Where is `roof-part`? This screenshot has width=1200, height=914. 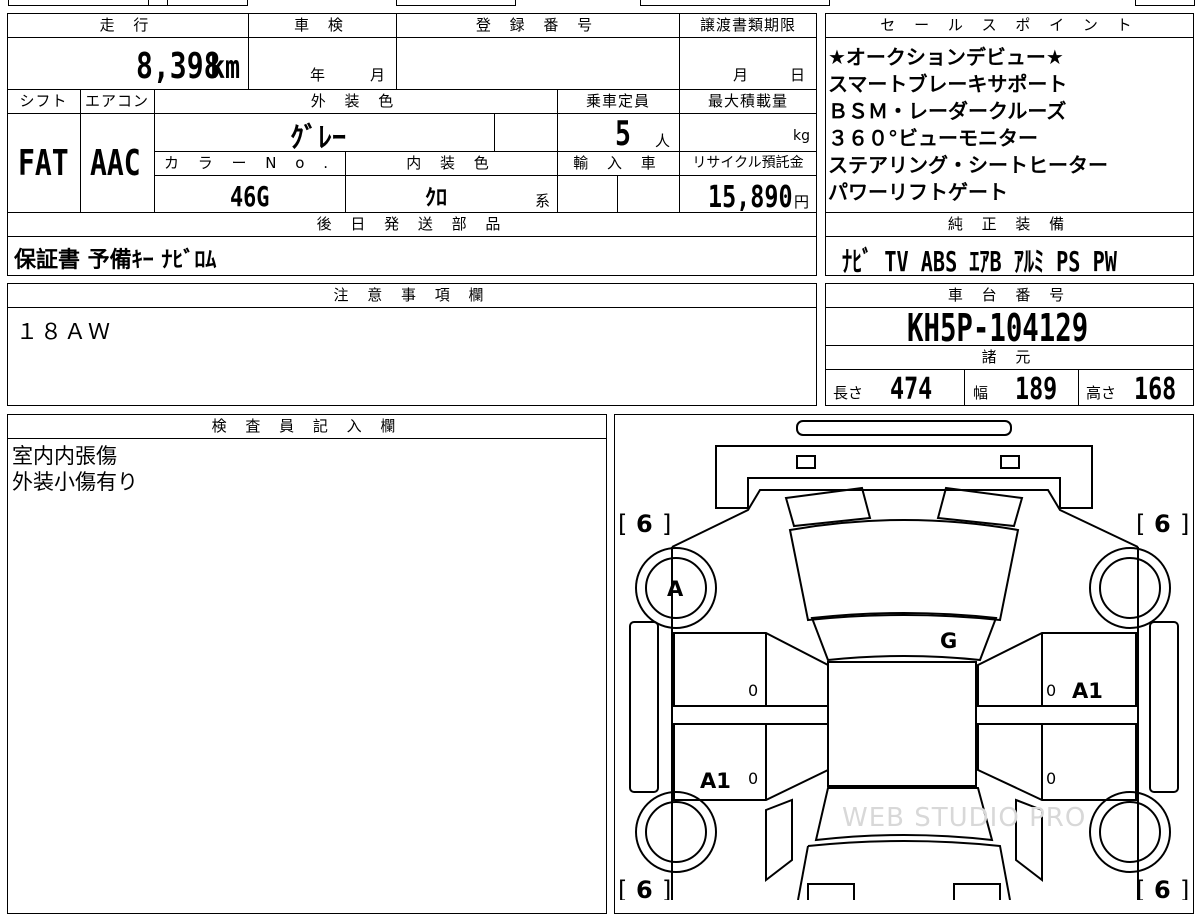
roof-part is located at coordinates (904, 637).